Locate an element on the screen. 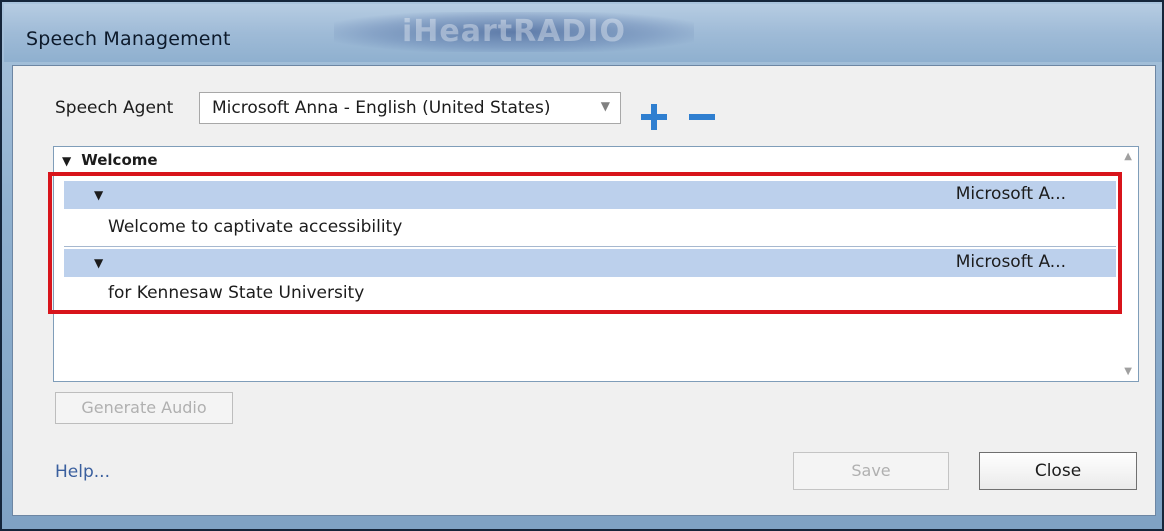 The image size is (1164, 531). scroll-up-arrow-icon: ▲ is located at coordinates (1128, 156).